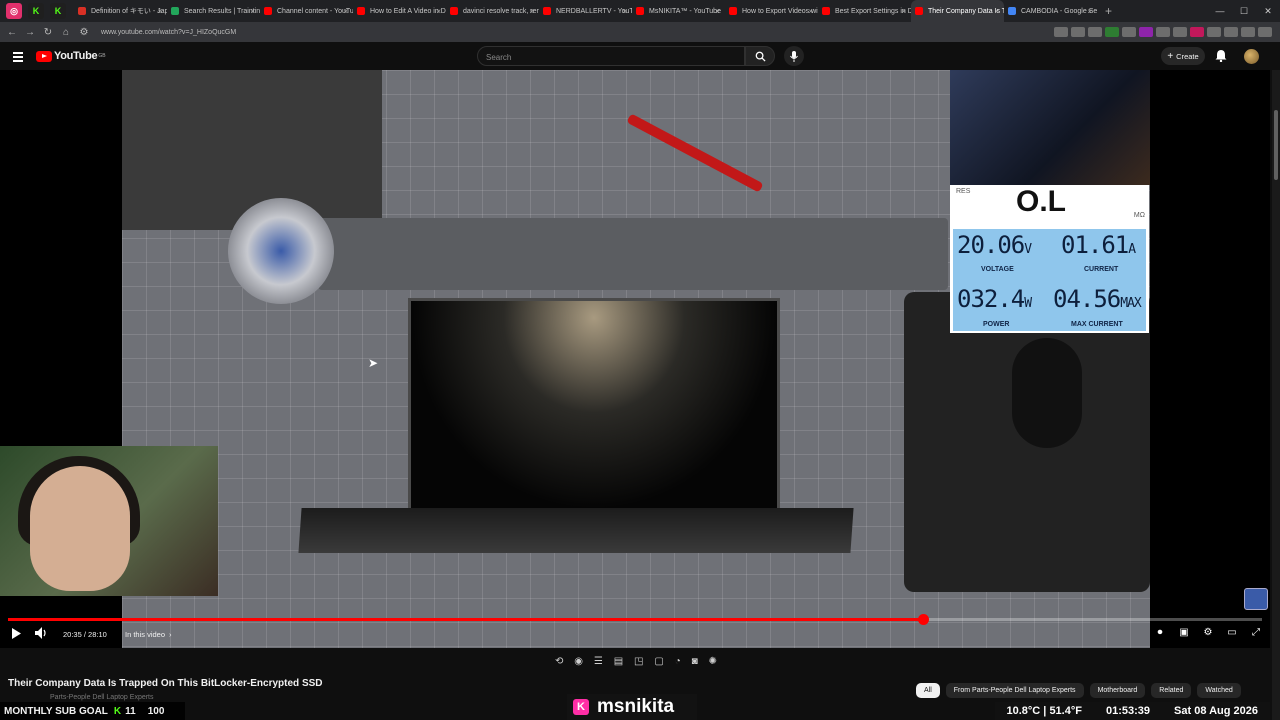 This screenshot has width=1280, height=720. I want to click on microphone-icon, so click(794, 56).